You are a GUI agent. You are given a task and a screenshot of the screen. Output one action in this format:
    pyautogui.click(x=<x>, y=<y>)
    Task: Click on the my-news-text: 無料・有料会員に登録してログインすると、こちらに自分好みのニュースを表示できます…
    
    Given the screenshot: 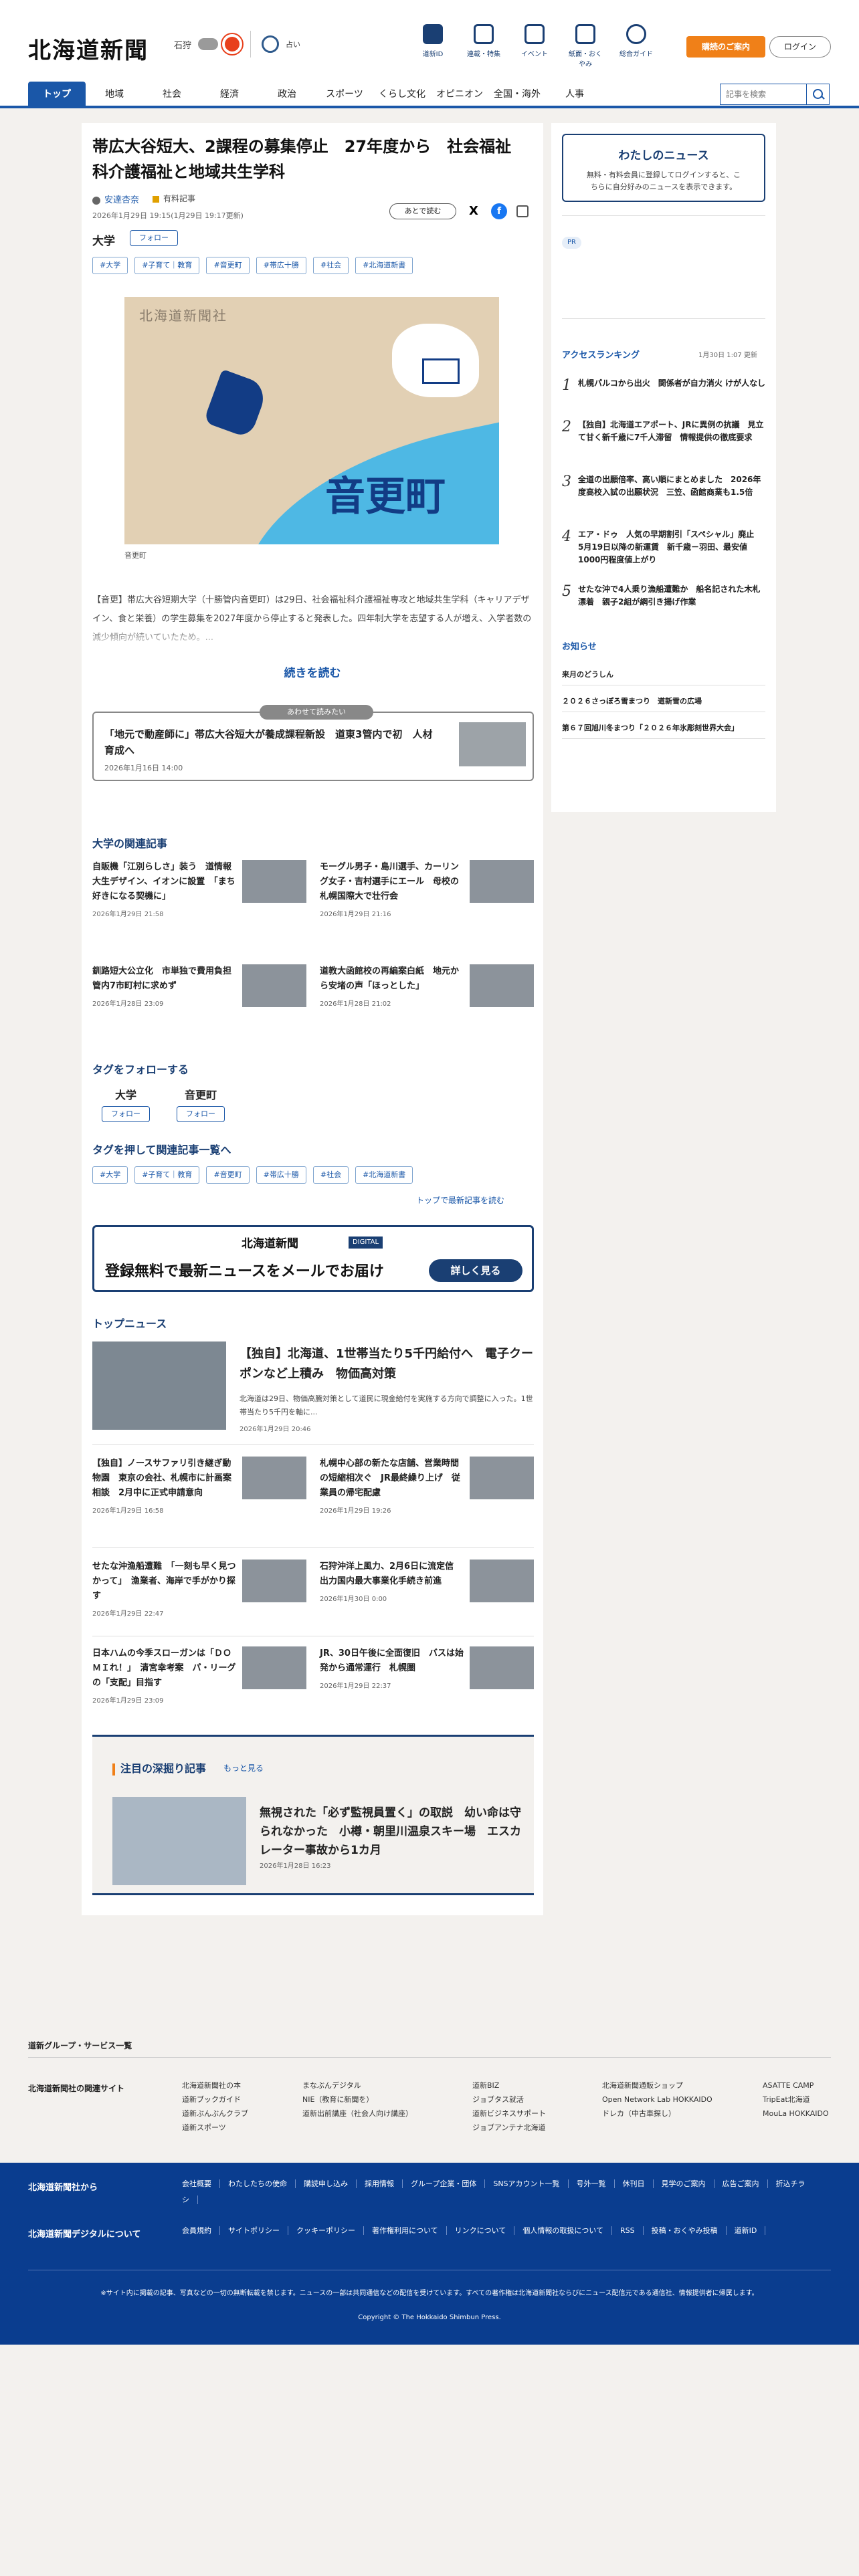 What is the action you would take?
    pyautogui.click(x=663, y=181)
    